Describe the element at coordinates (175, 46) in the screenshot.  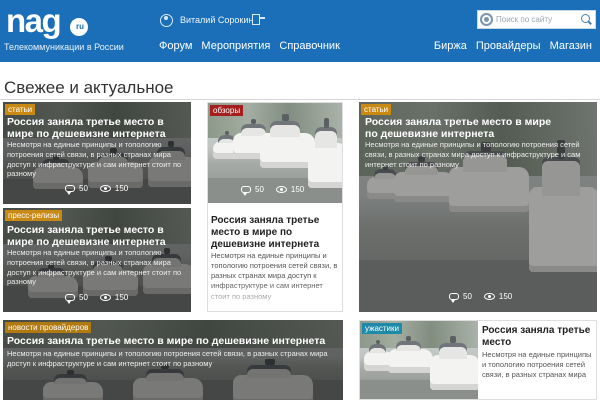
I see `nav-forum: Форум` at that location.